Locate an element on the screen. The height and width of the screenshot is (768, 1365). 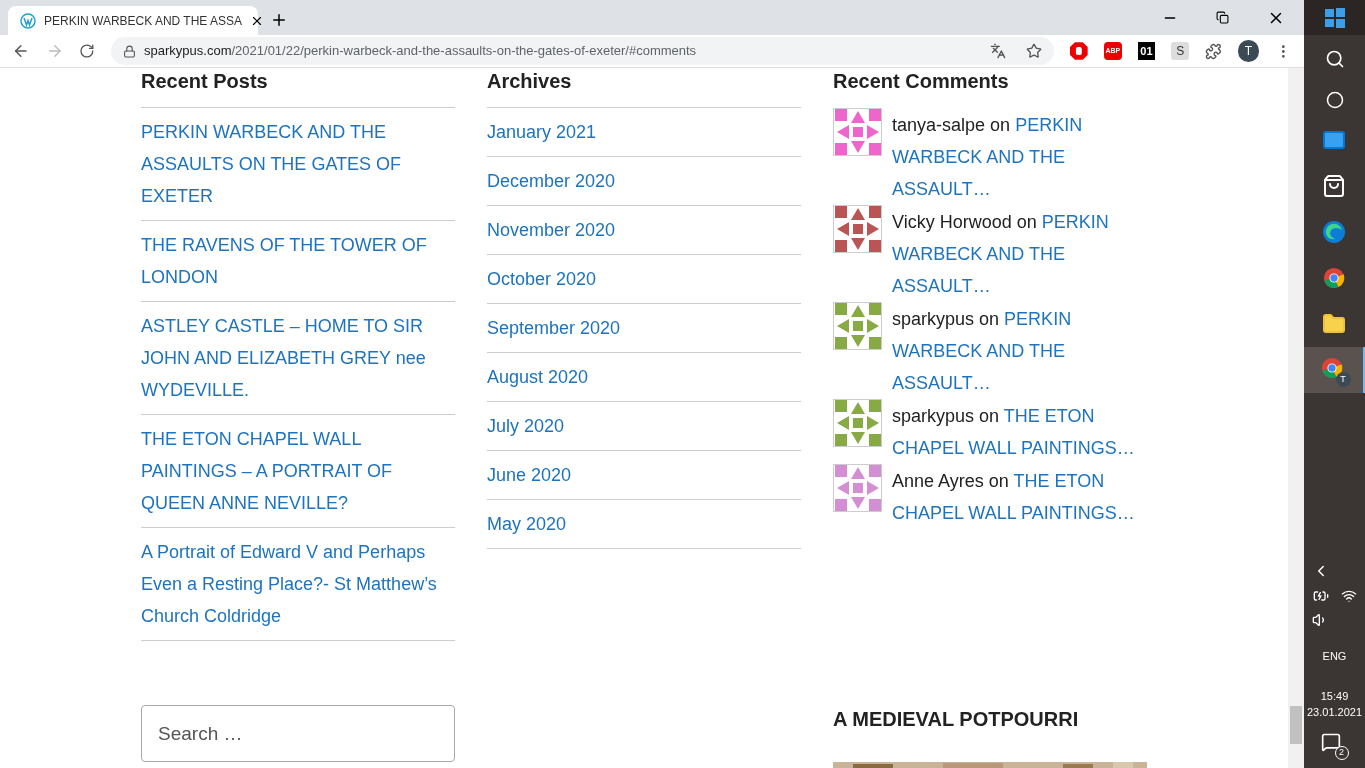
widget-heading: A MEDIEVAL POTPOURRI is located at coordinates (956, 719).